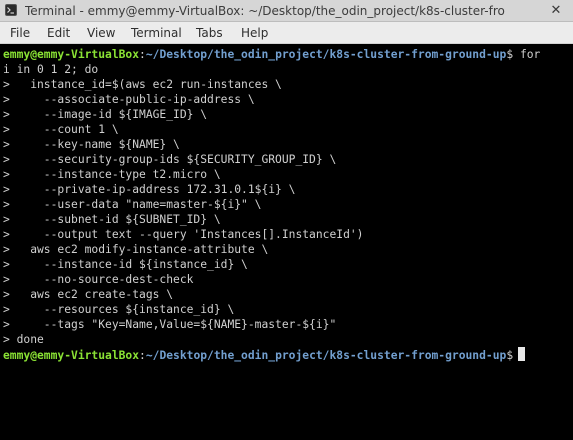  What do you see at coordinates (527, 54) in the screenshot?
I see `command-start: for` at bounding box center [527, 54].